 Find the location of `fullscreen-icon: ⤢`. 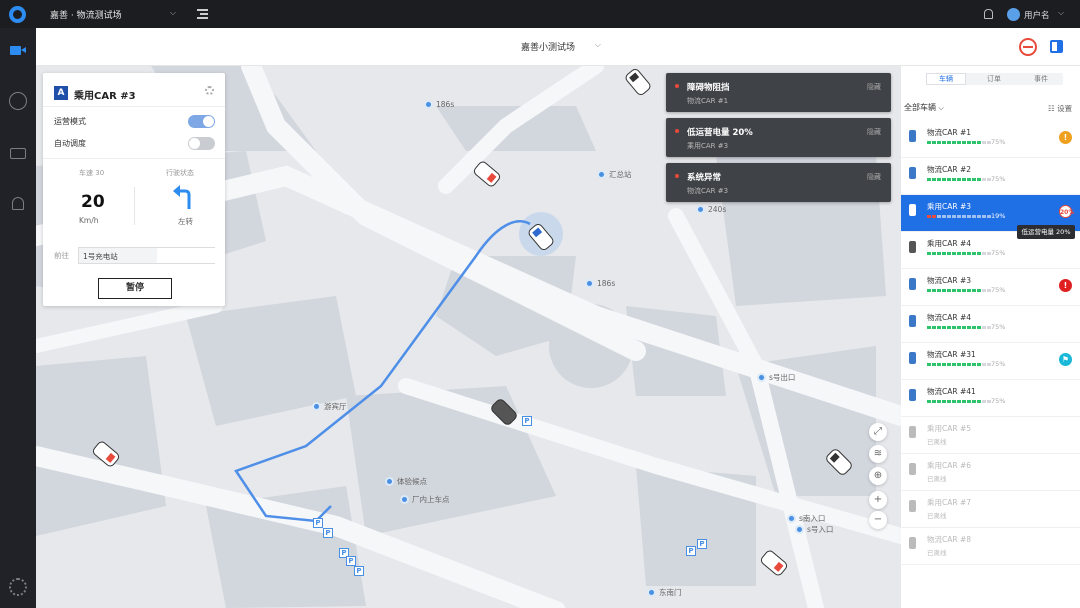

fullscreen-icon: ⤢ is located at coordinates (878, 432).